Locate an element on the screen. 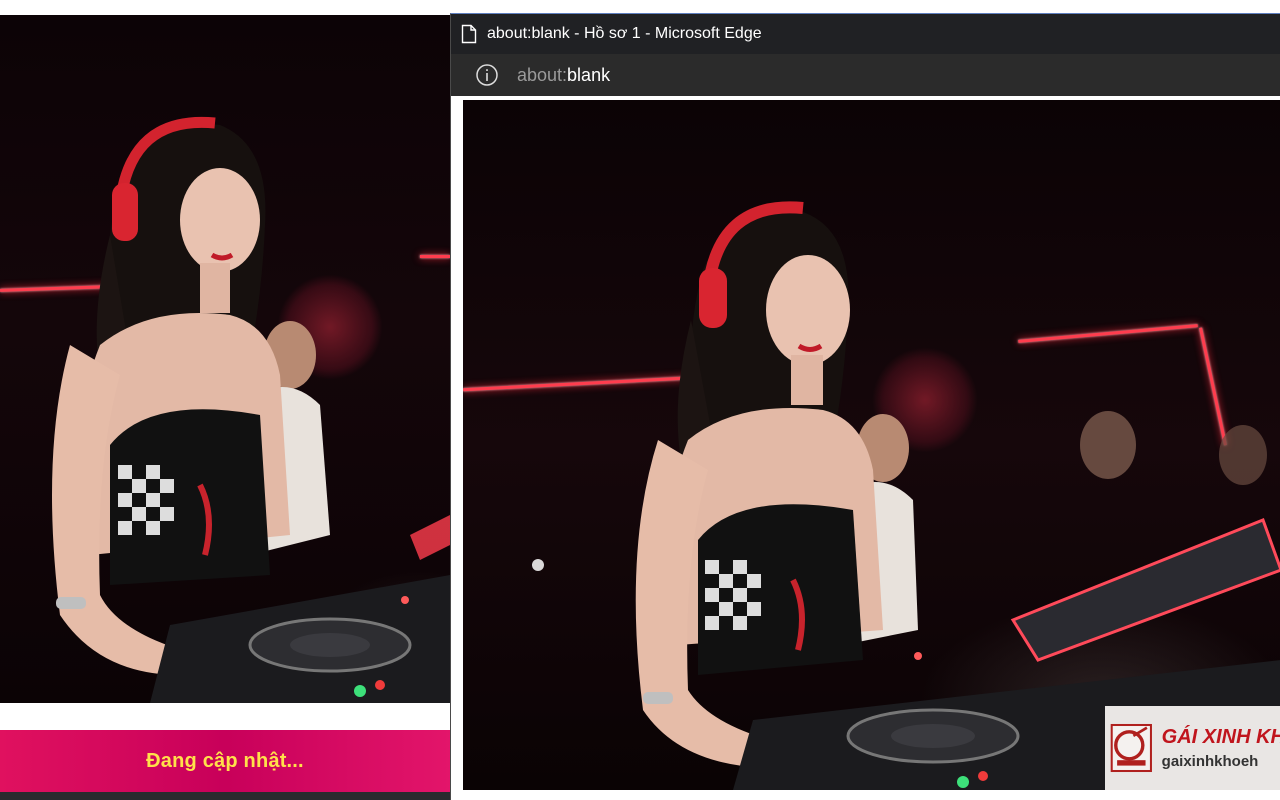 The width and height of the screenshot is (1280, 800). info-icon is located at coordinates (487, 75).